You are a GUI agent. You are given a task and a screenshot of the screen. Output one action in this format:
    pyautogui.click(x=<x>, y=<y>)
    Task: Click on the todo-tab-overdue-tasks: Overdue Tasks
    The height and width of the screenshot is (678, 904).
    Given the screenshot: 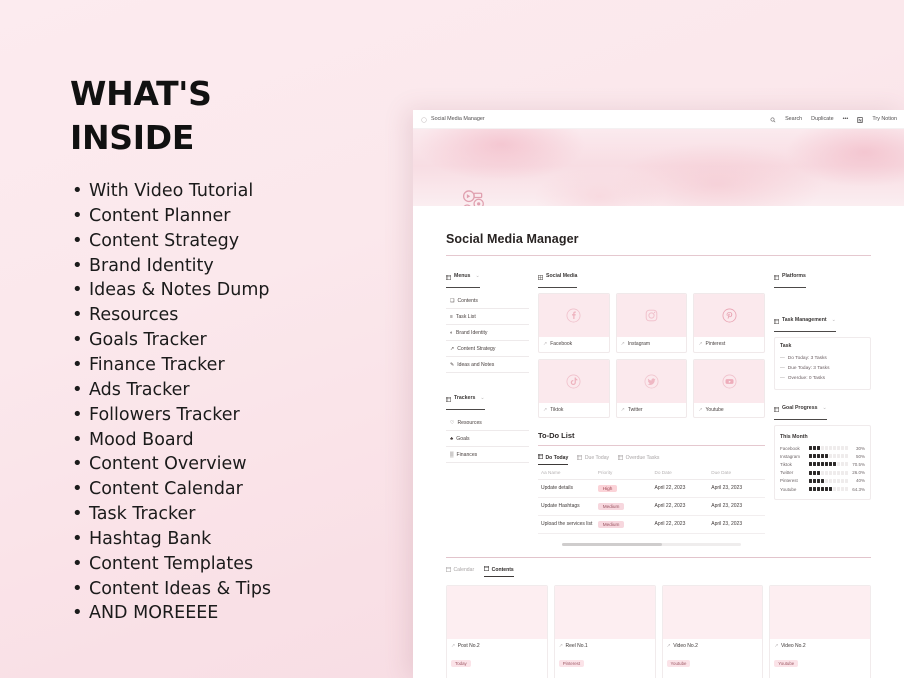 What is the action you would take?
    pyautogui.click(x=638, y=459)
    